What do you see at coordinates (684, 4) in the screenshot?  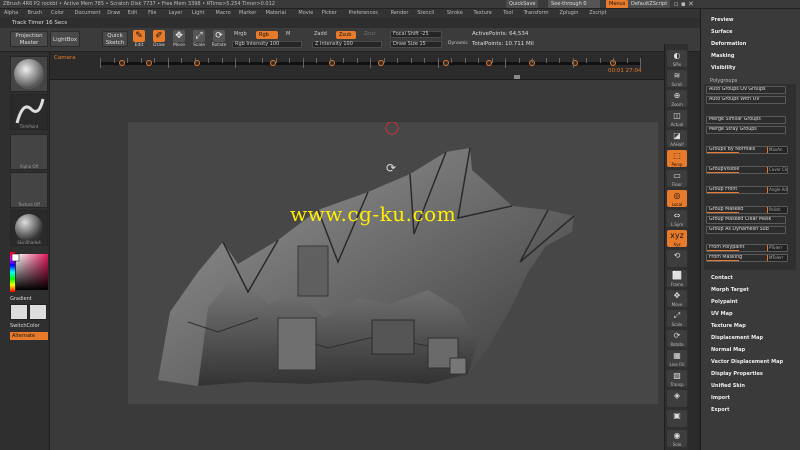 I see `window-controls-icon: ▫ ▪ ✕` at bounding box center [684, 4].